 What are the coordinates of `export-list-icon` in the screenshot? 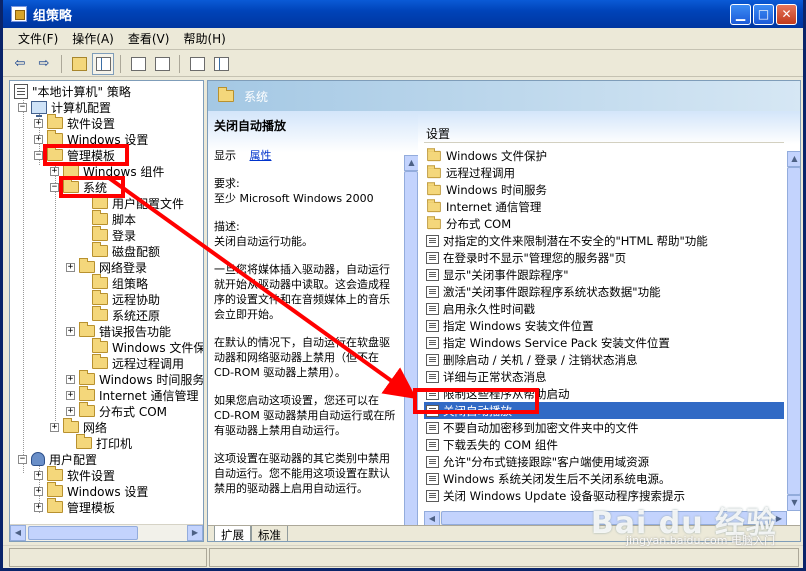 It's located at (162, 64).